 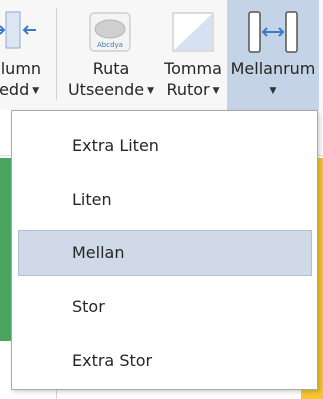 What do you see at coordinates (273, 55) in the screenshot?
I see `spacing-button: Mellanrum ▼` at bounding box center [273, 55].